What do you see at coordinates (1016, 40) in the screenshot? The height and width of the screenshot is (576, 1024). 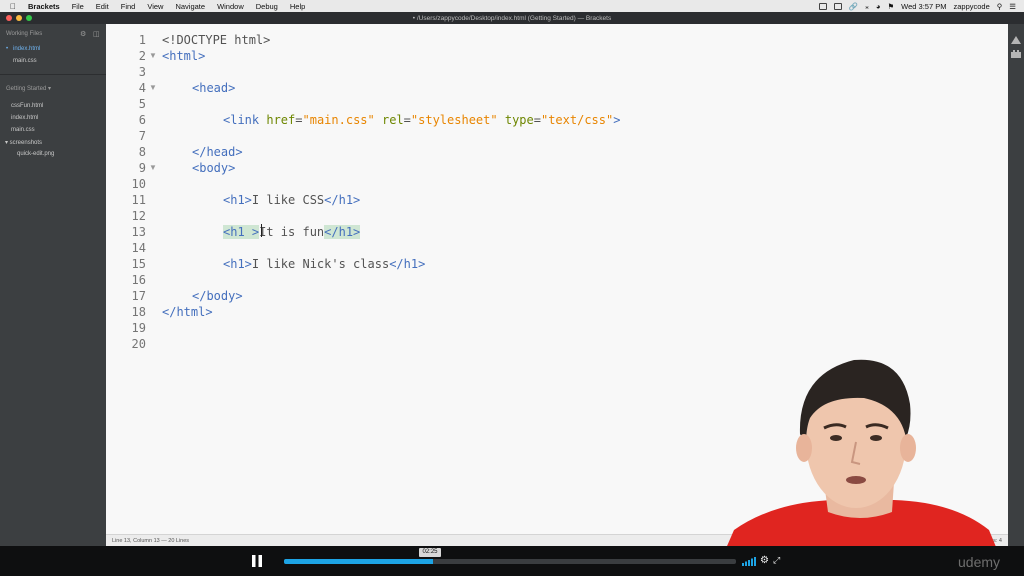 I see `live-preview-icon` at bounding box center [1016, 40].